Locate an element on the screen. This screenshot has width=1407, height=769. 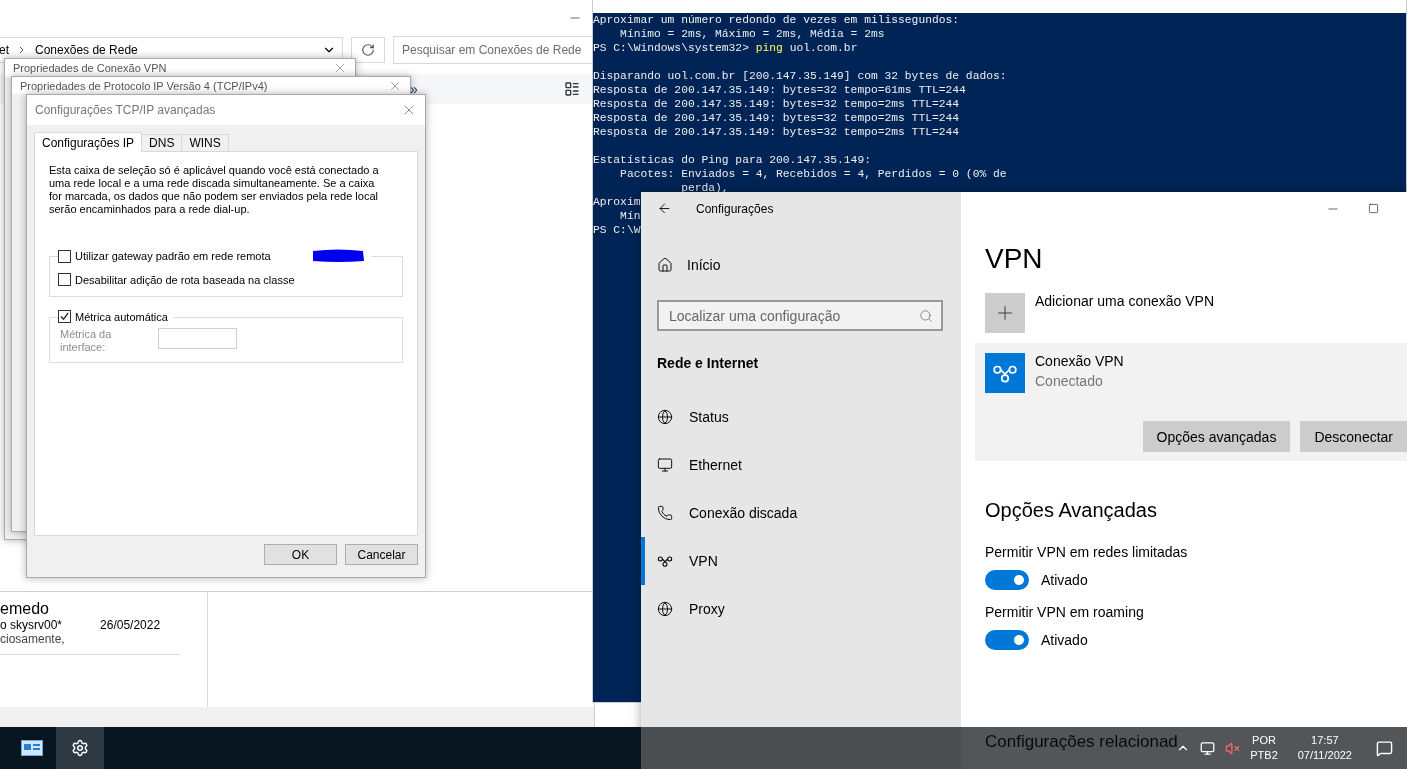
dialog-title: Propriedades de Conexão VPN is located at coordinates (90, 68).